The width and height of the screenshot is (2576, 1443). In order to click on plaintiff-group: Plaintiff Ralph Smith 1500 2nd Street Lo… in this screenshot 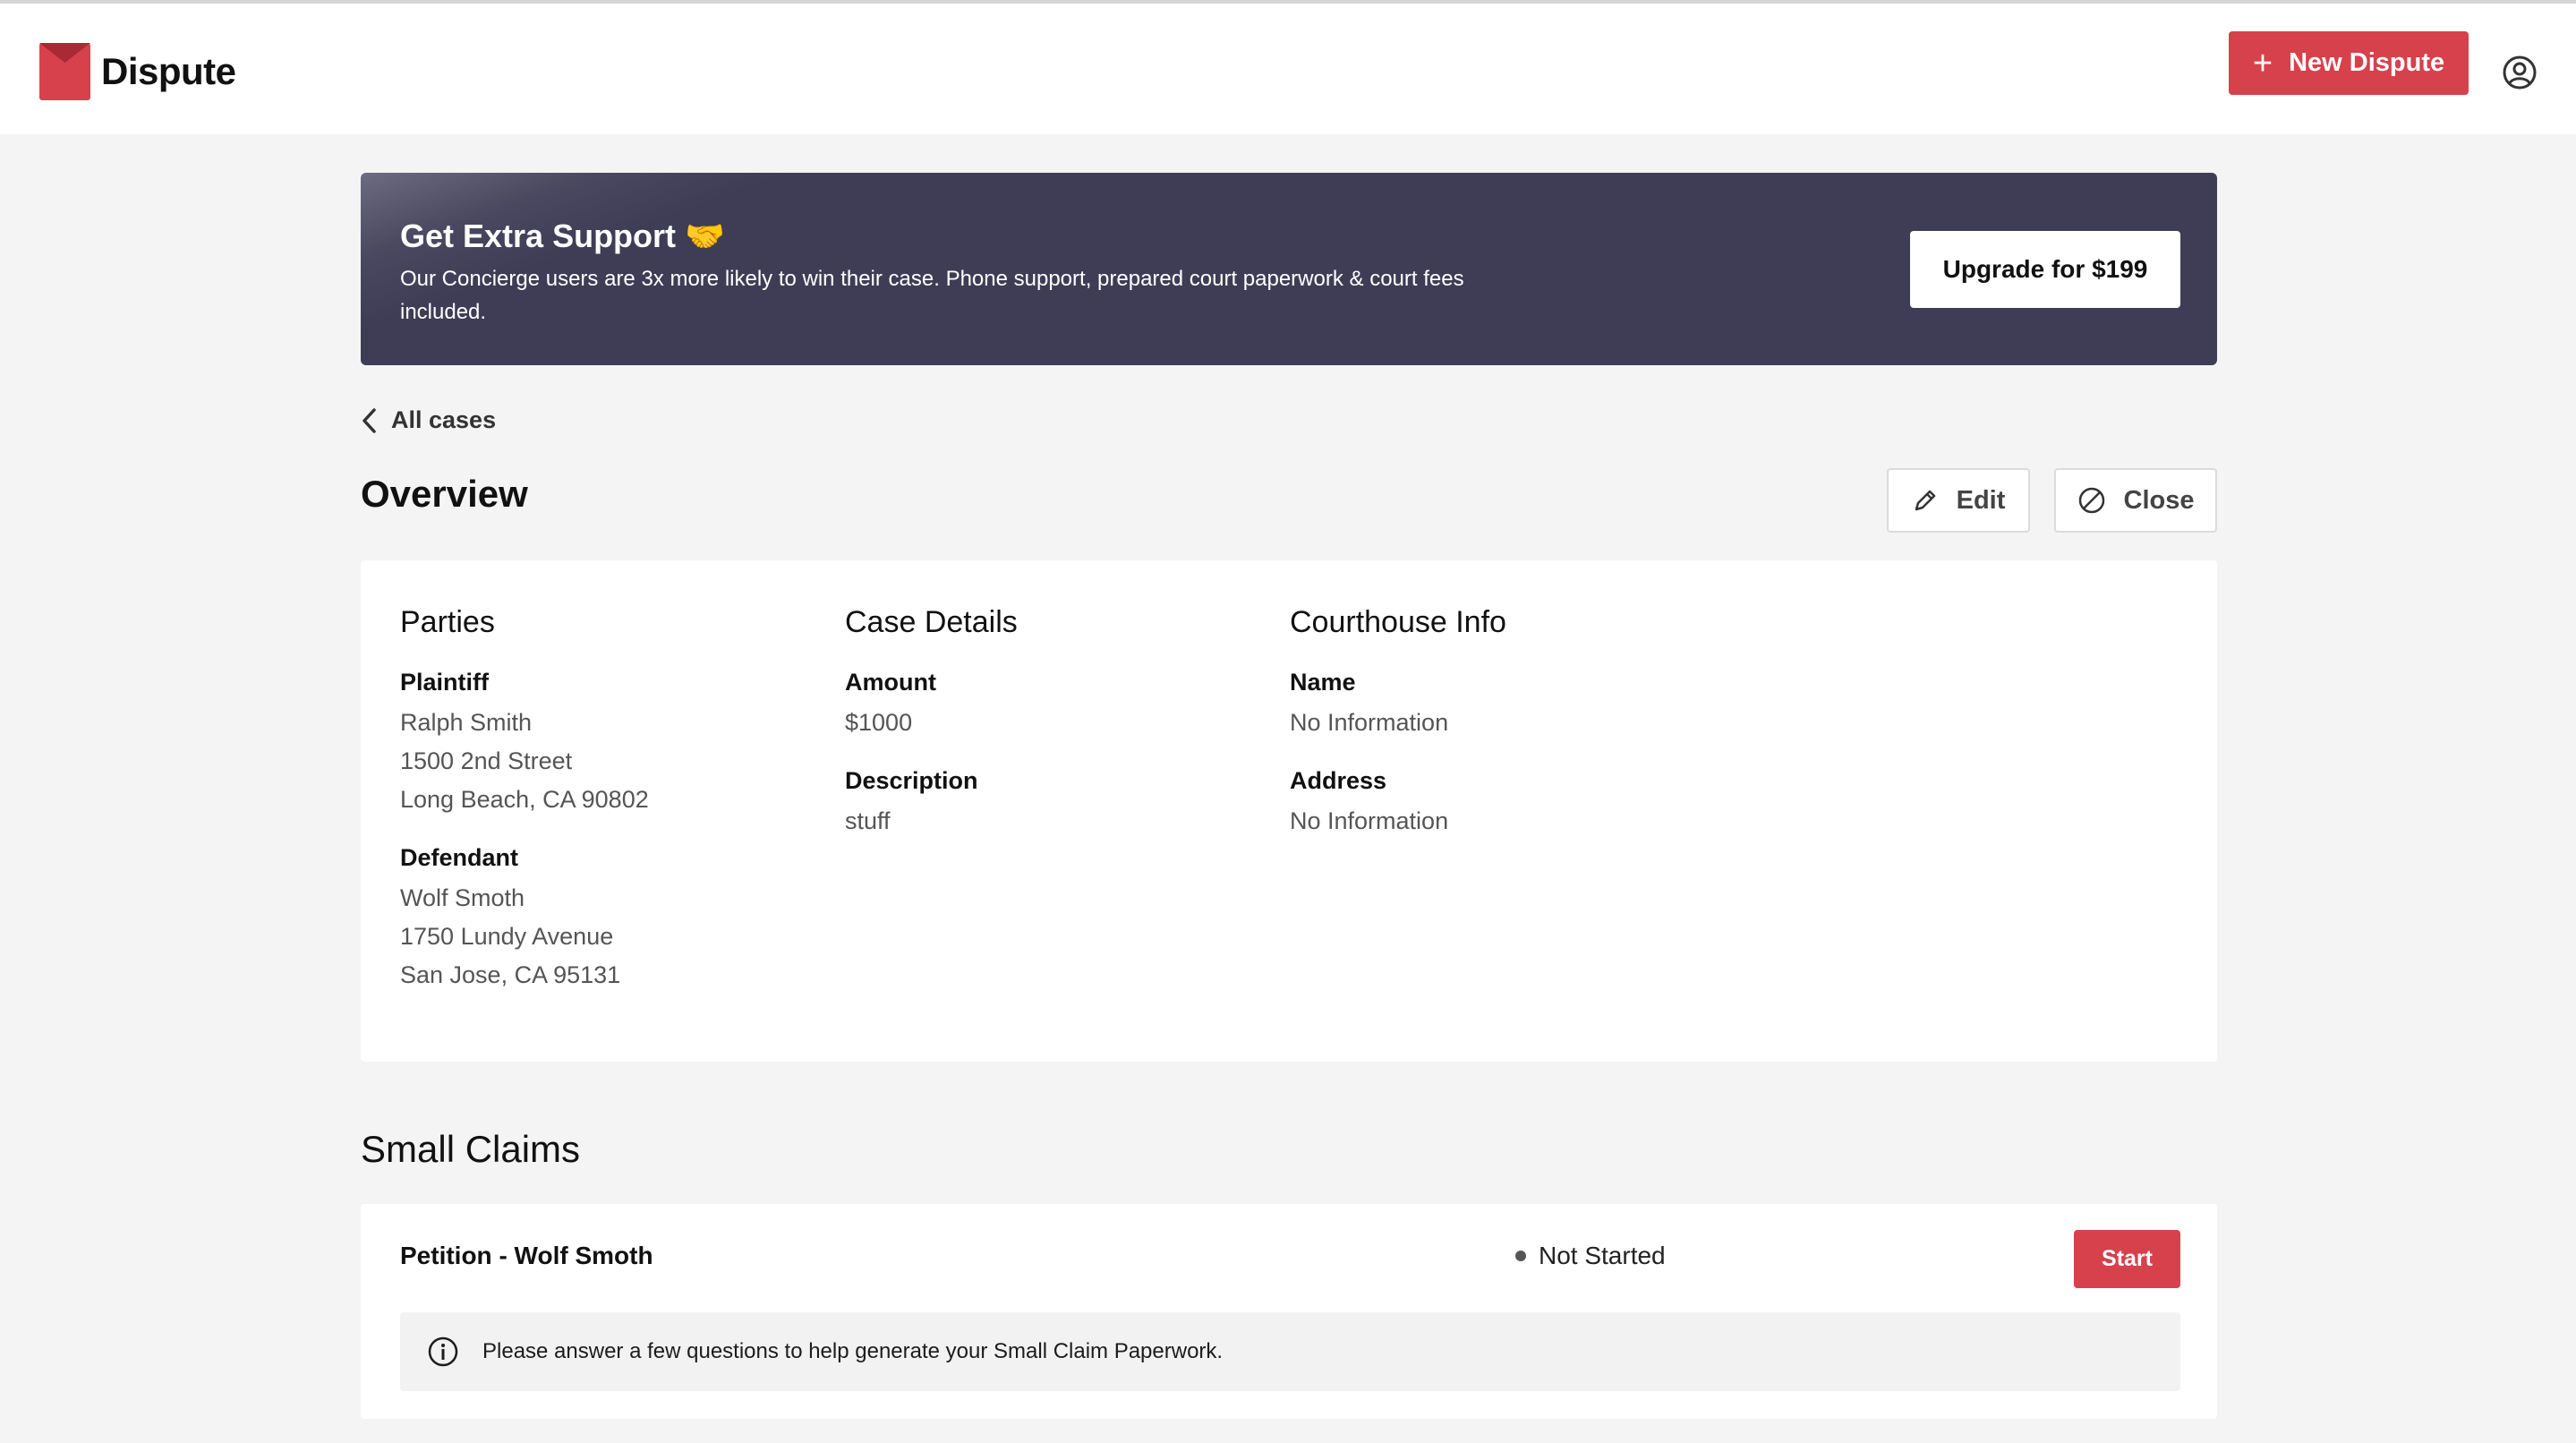, I will do `click(524, 744)`.